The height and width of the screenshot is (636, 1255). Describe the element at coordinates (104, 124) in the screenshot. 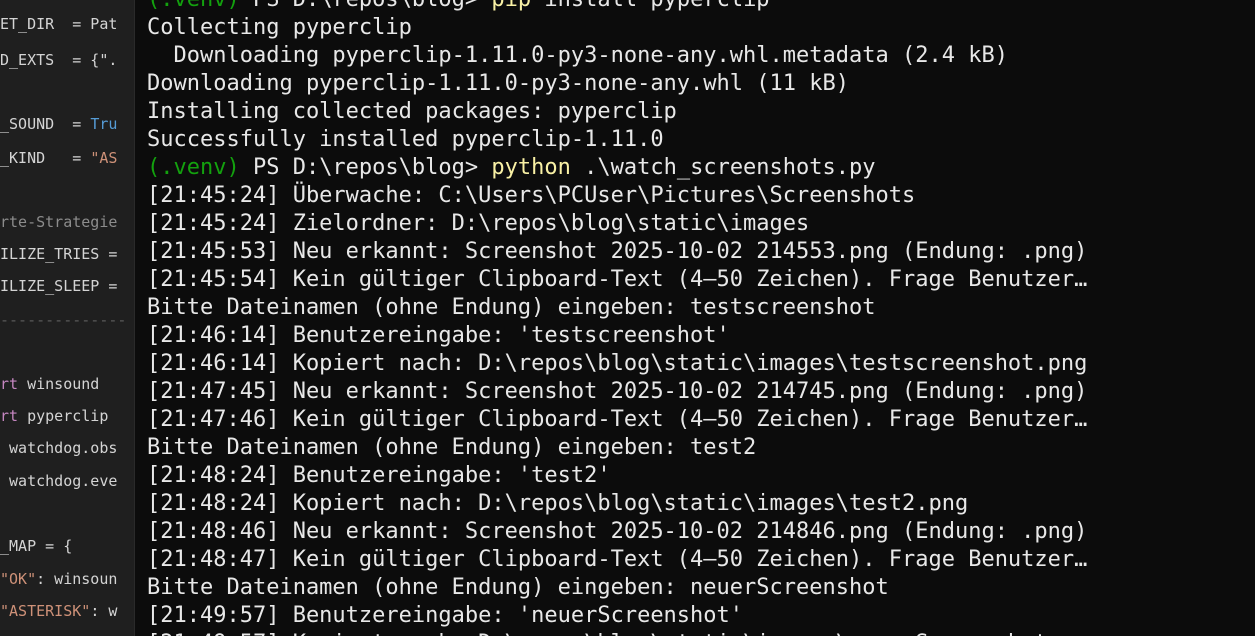

I see `editor-code-token: Tru` at that location.